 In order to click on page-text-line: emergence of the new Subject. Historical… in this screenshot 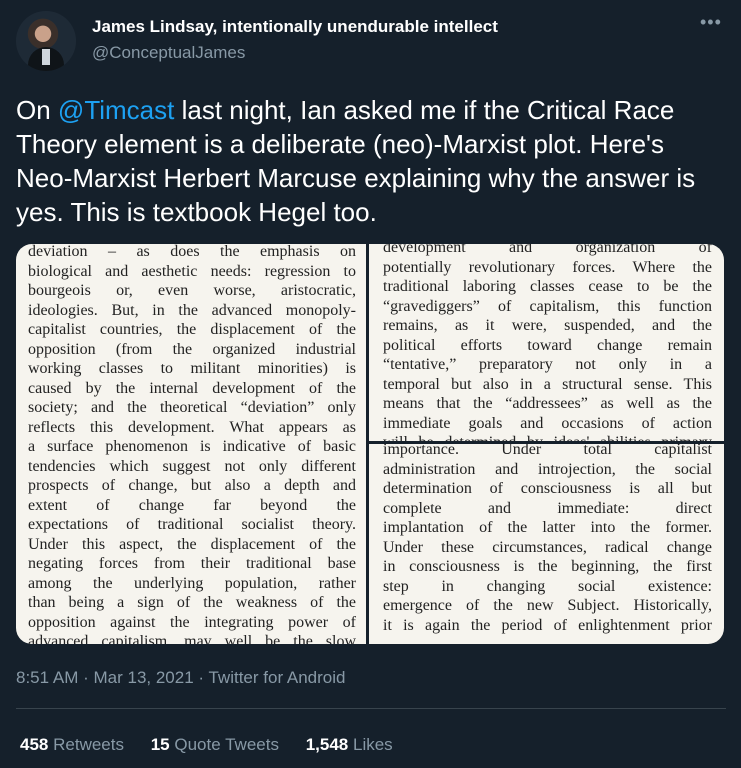, I will do `click(547, 605)`.